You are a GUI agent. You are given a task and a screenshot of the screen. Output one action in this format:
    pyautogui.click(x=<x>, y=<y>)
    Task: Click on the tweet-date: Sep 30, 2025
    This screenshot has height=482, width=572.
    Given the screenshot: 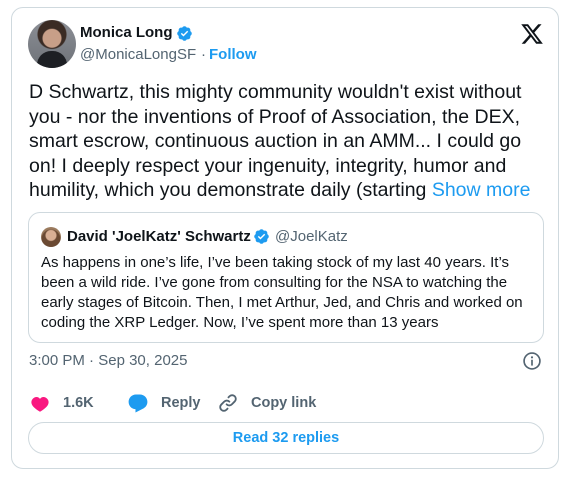 What is the action you would take?
    pyautogui.click(x=143, y=360)
    